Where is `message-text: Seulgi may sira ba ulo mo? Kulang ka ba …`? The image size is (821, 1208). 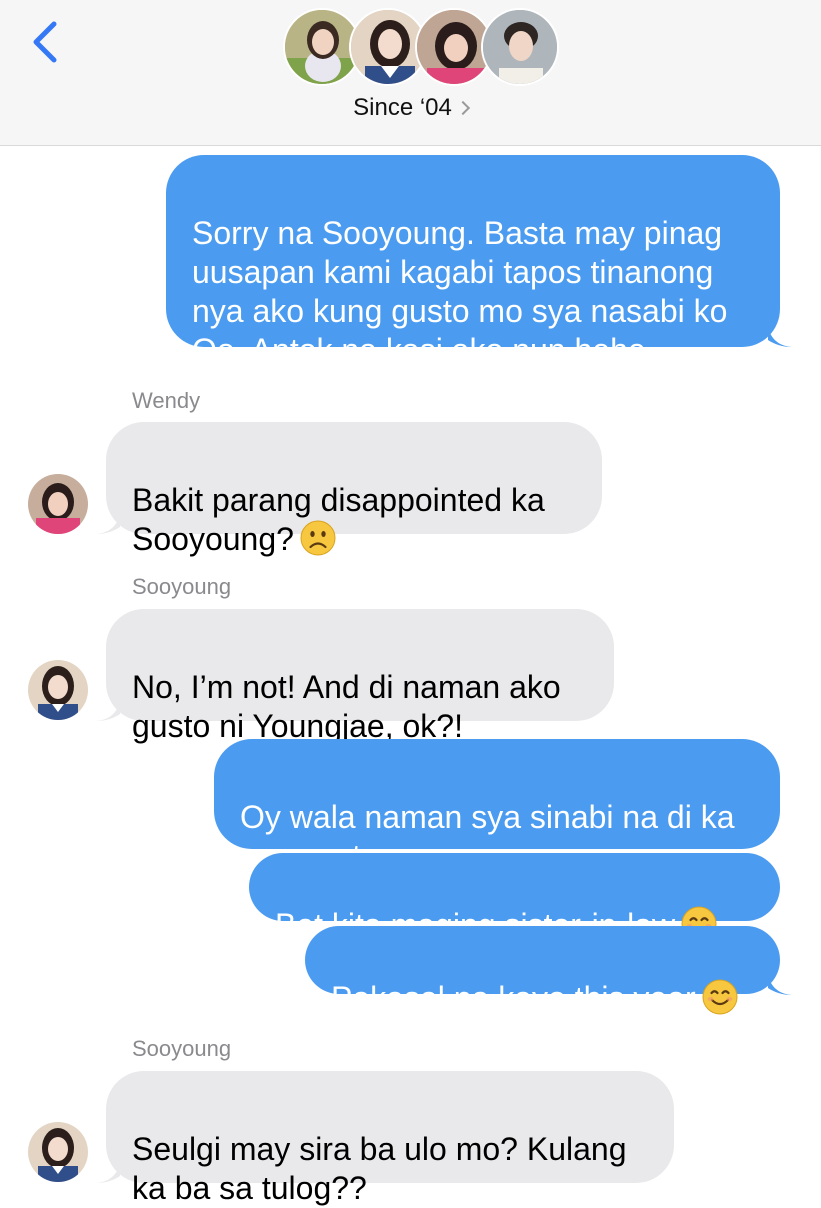 message-text: Seulgi may sira ba ulo mo? Kulang ka ba … is located at coordinates (379, 1168).